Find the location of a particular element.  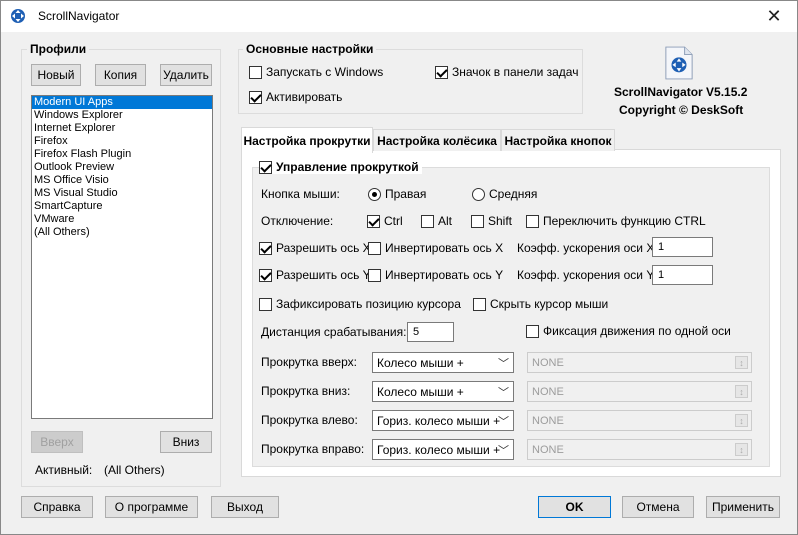

list-item: SmartCapture is located at coordinates (122, 206).